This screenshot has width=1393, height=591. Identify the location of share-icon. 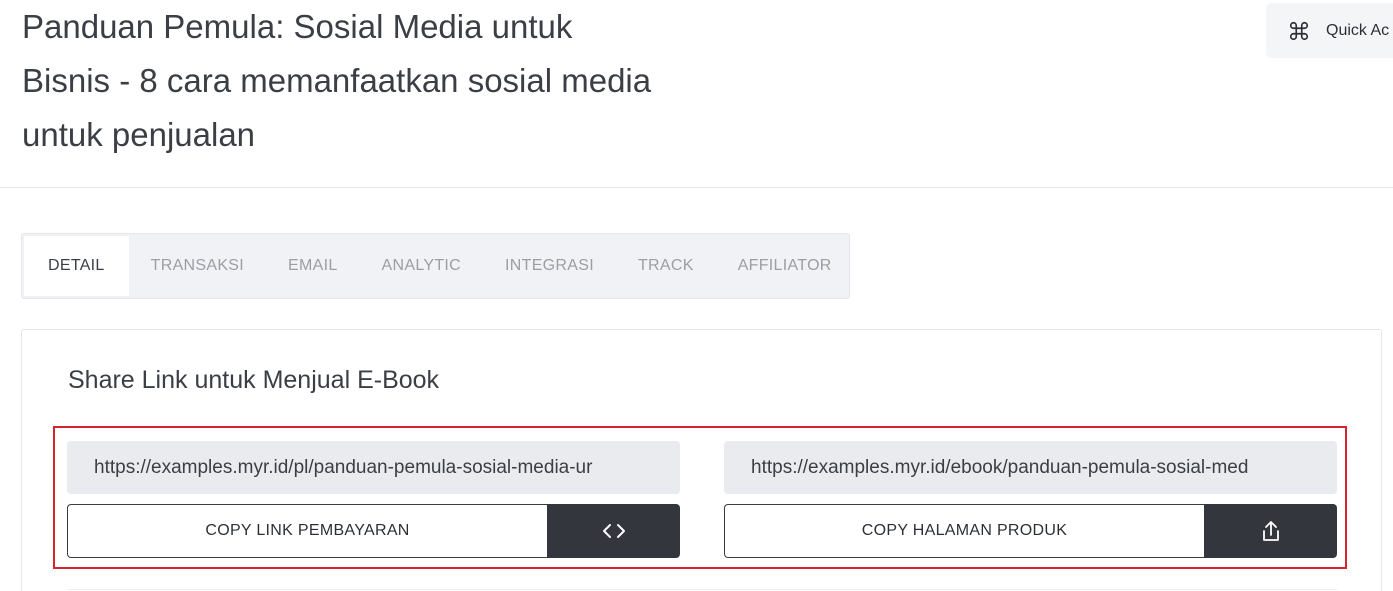
(1270, 531).